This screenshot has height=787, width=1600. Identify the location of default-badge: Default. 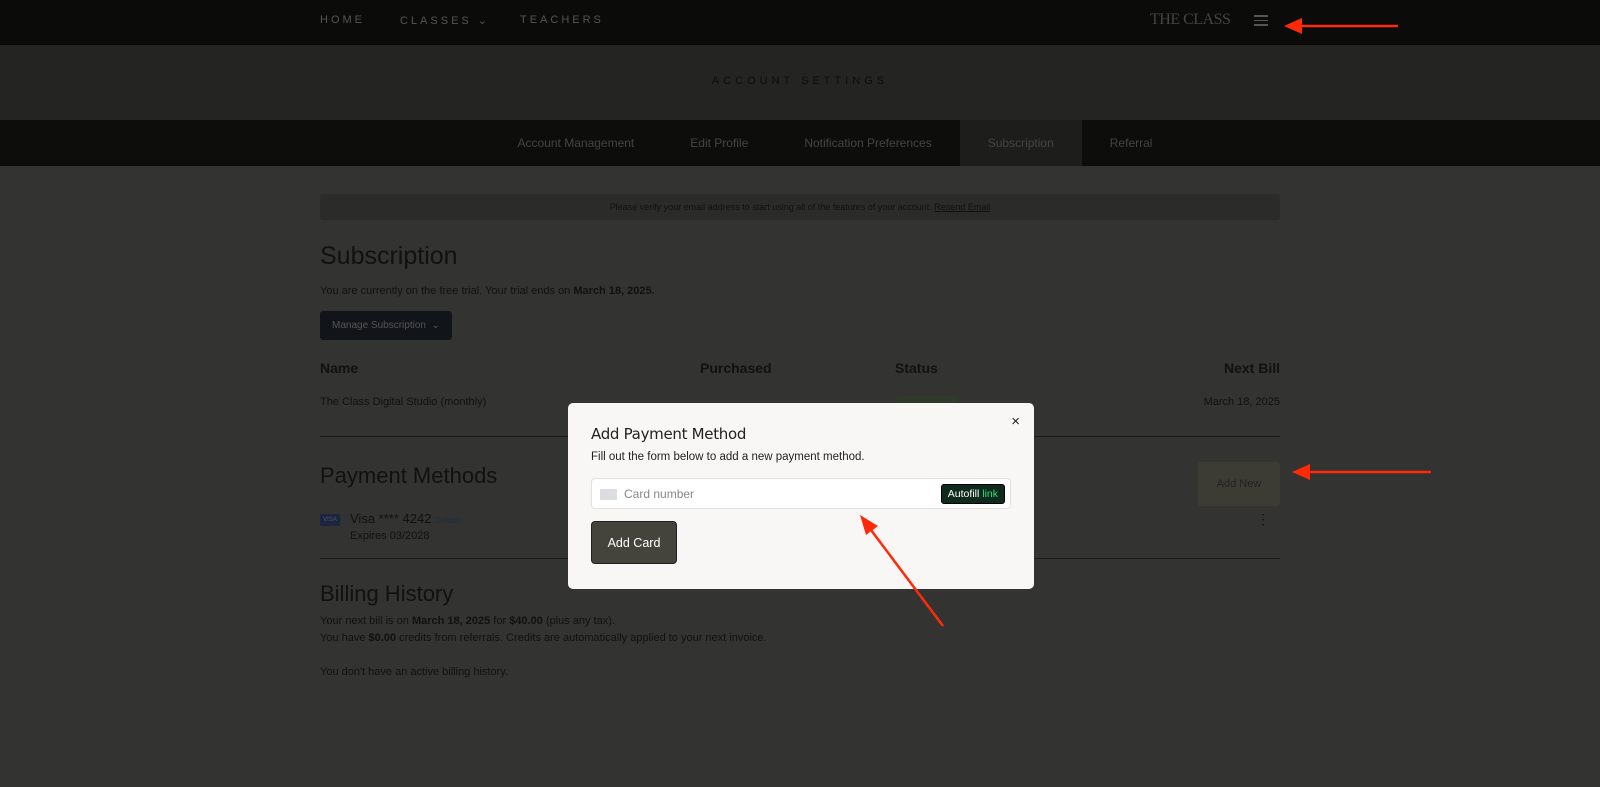
(447, 520).